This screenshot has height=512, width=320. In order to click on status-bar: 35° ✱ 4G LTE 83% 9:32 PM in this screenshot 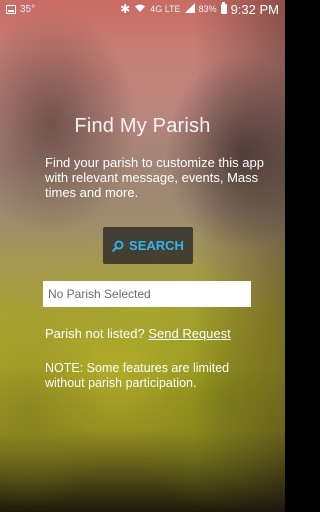, I will do `click(142, 9)`.